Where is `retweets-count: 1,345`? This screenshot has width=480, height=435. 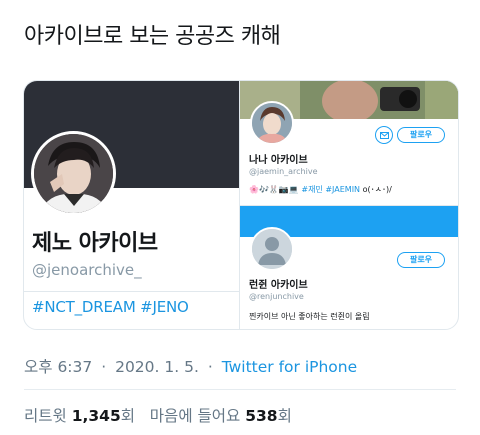 retweets-count: 1,345 is located at coordinates (96, 416).